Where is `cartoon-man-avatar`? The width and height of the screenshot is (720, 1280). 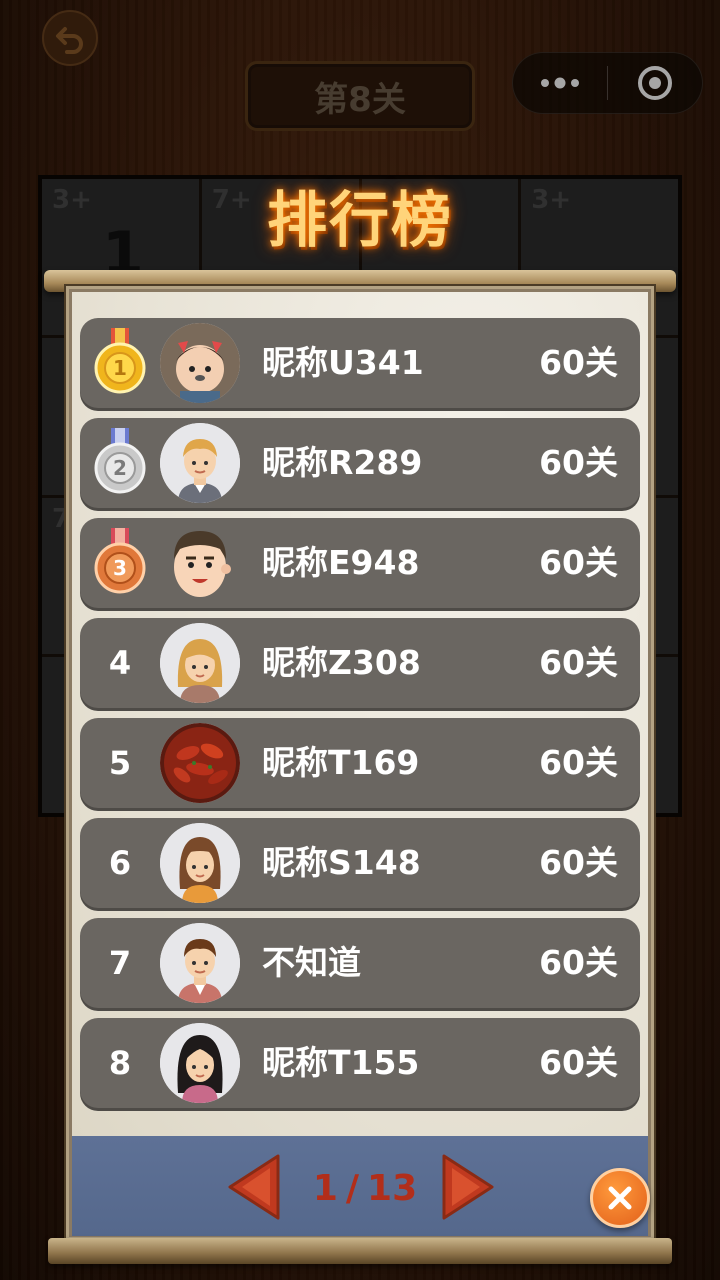 cartoon-man-avatar is located at coordinates (202, 564).